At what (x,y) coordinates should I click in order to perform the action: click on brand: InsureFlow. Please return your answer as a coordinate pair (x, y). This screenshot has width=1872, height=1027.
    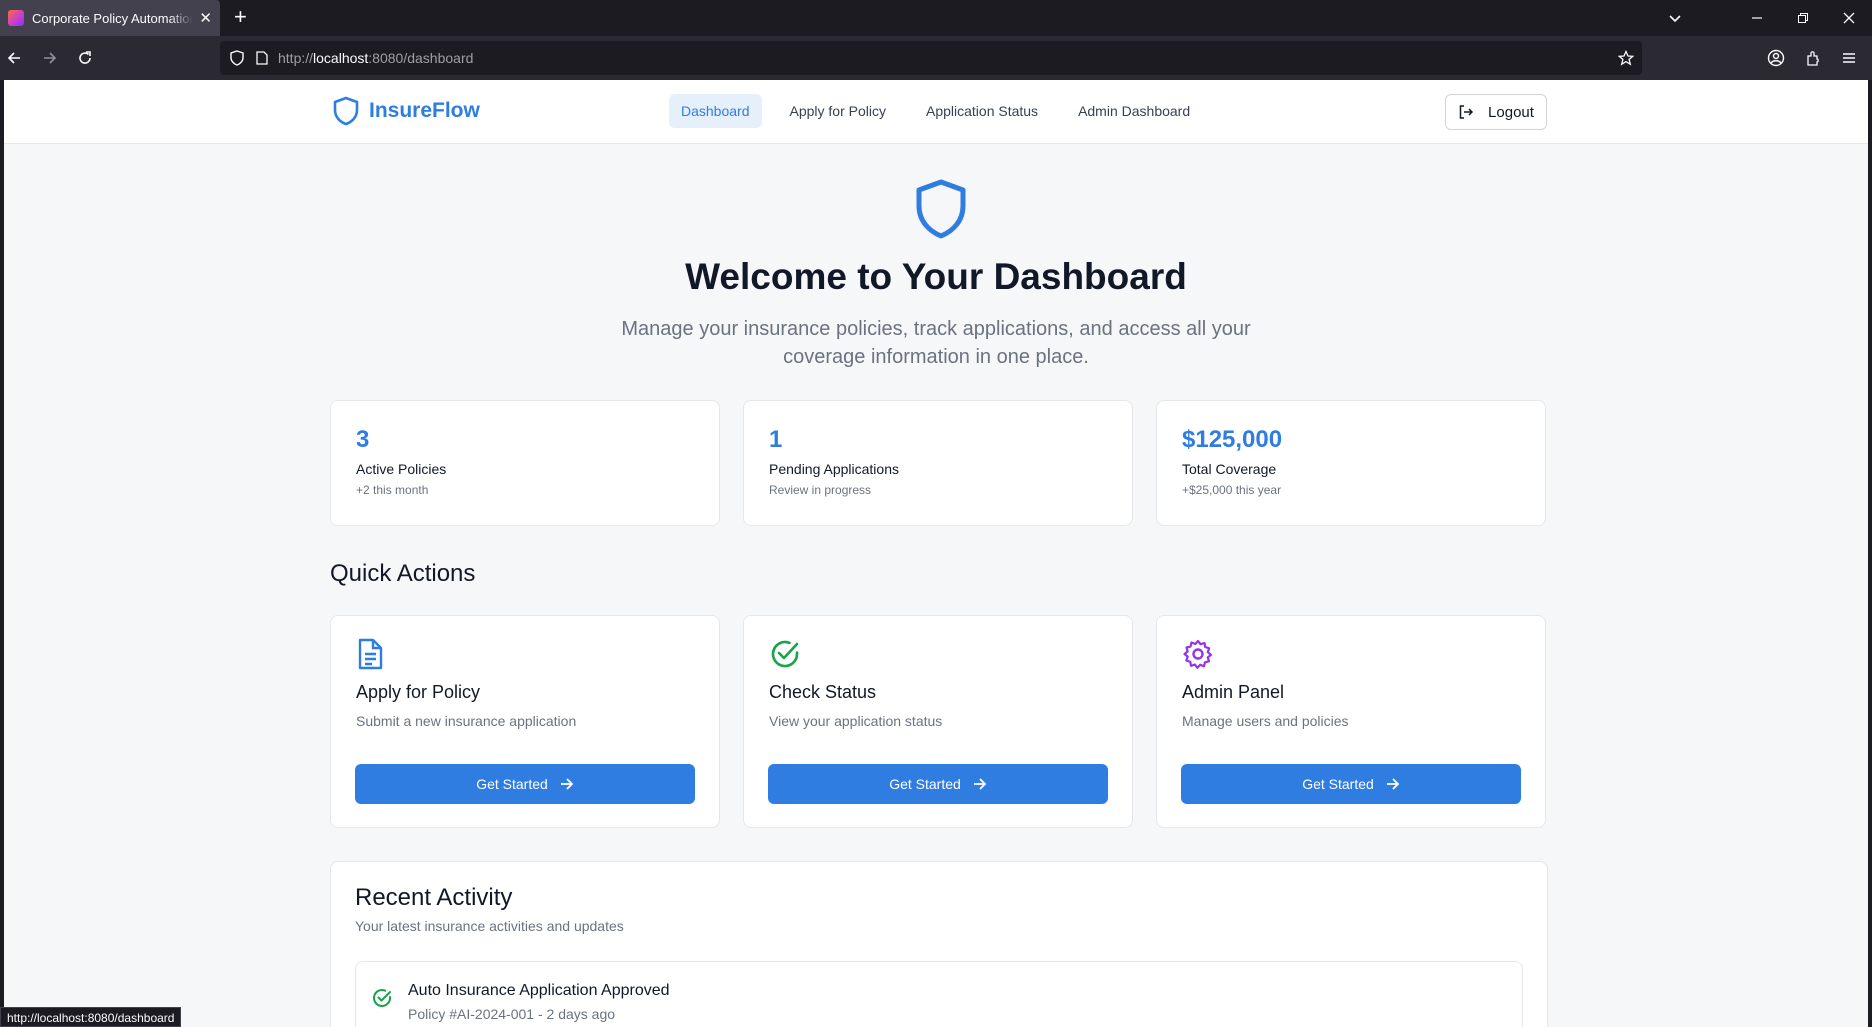
    Looking at the image, I should click on (406, 111).